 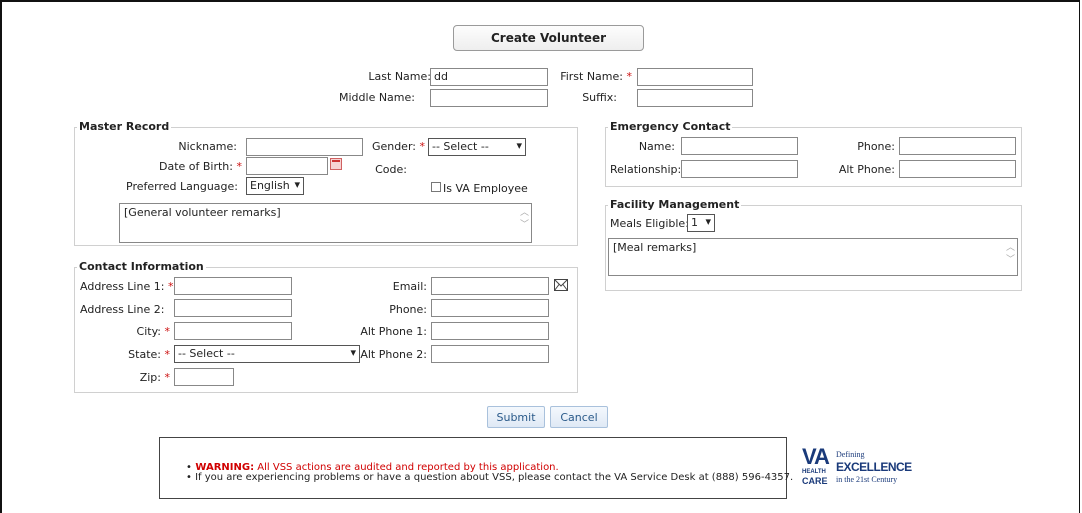 What do you see at coordinates (233, 308) in the screenshot?
I see `address-line2-input` at bounding box center [233, 308].